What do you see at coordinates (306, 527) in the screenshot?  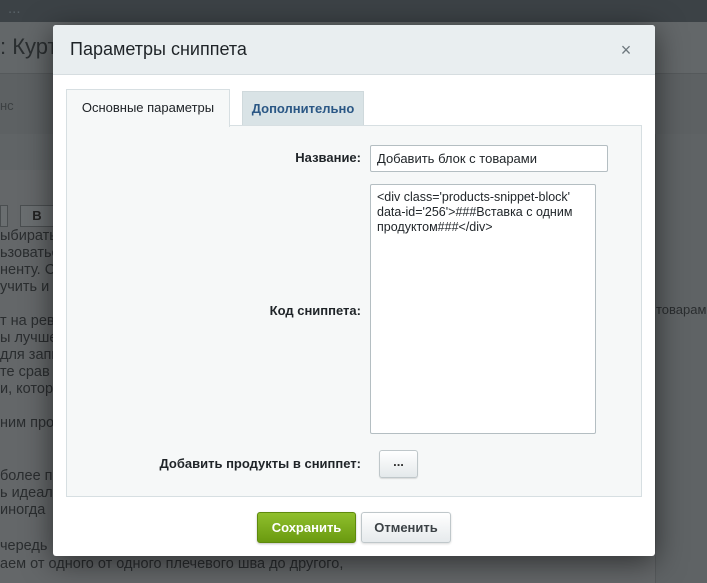 I see `save-button: Сохранить` at bounding box center [306, 527].